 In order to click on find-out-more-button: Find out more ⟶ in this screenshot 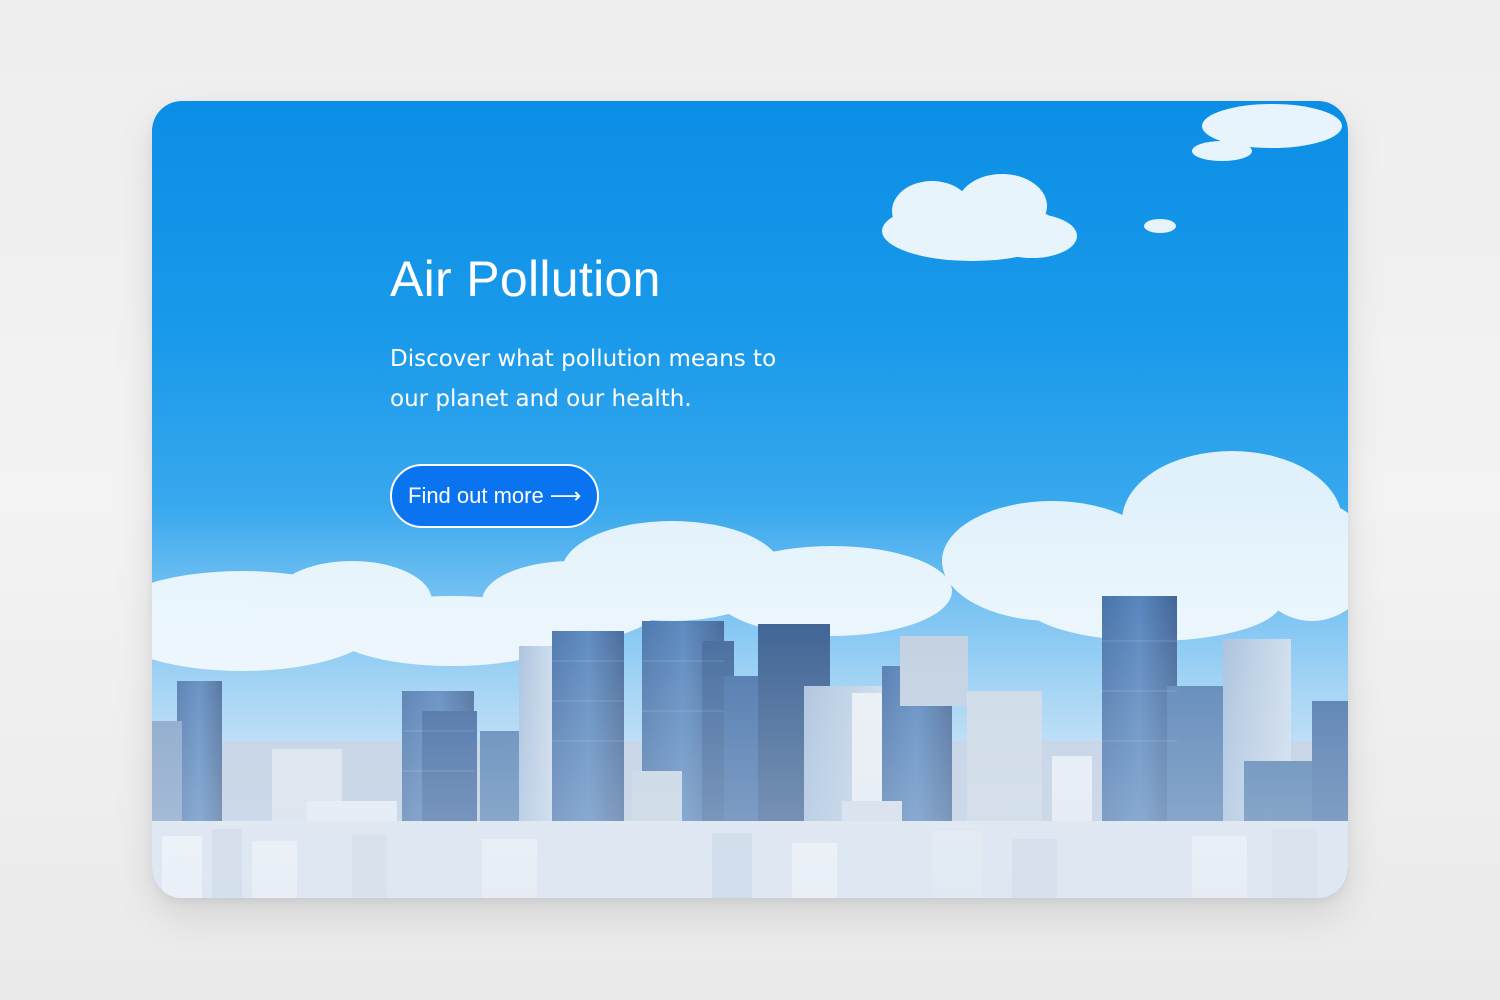, I will do `click(495, 496)`.